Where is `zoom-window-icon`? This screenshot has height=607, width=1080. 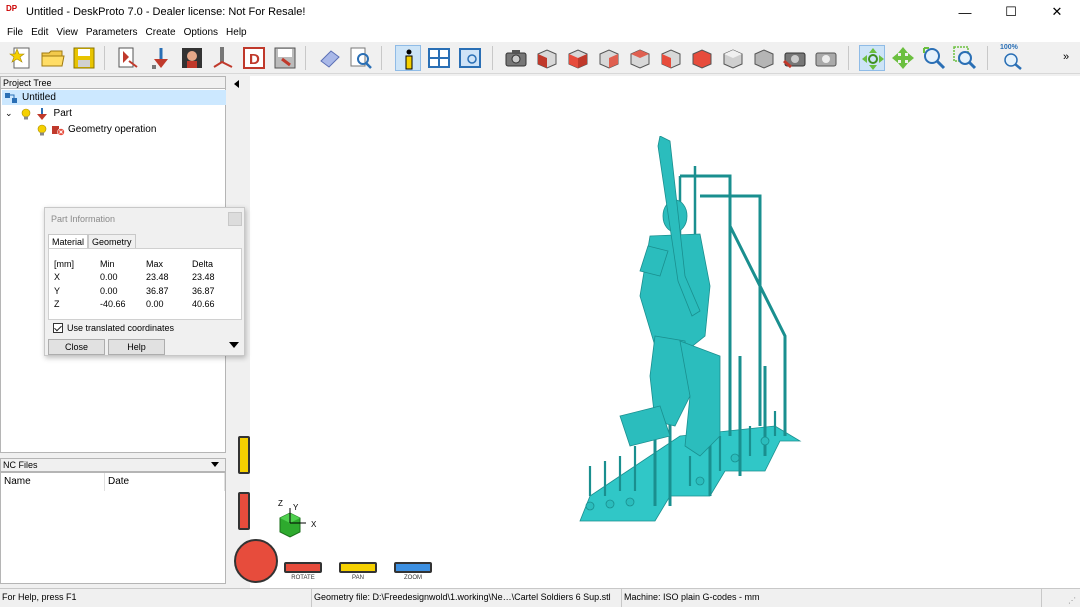
zoom-window-icon is located at coordinates (965, 58).